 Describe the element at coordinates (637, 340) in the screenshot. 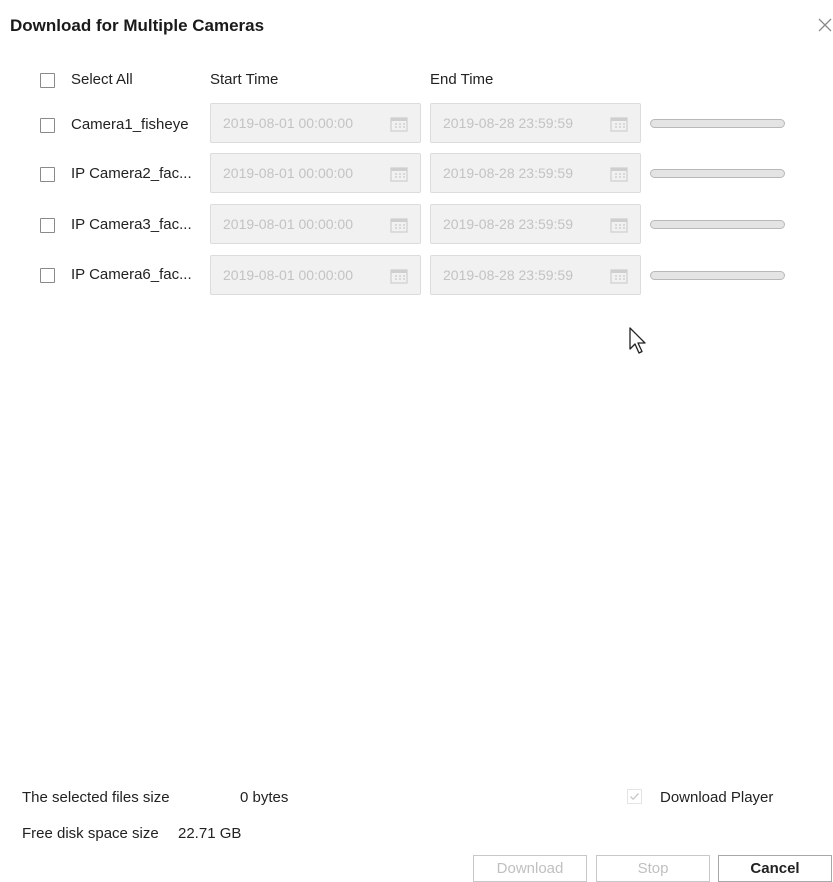

I see `mouse-cursor-icon` at that location.